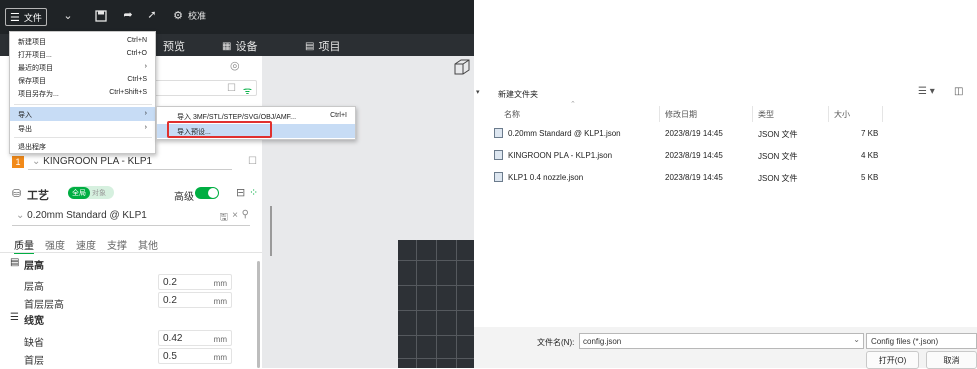 This screenshot has height=369, width=977. I want to click on column-date: 修改日期, so click(681, 114).